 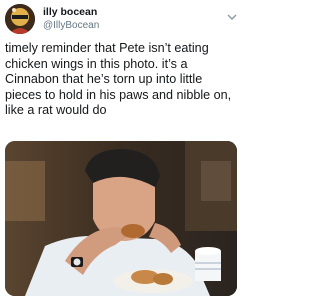 I want to click on user-names: illy bocean @IllyBocean, so click(x=71, y=19).